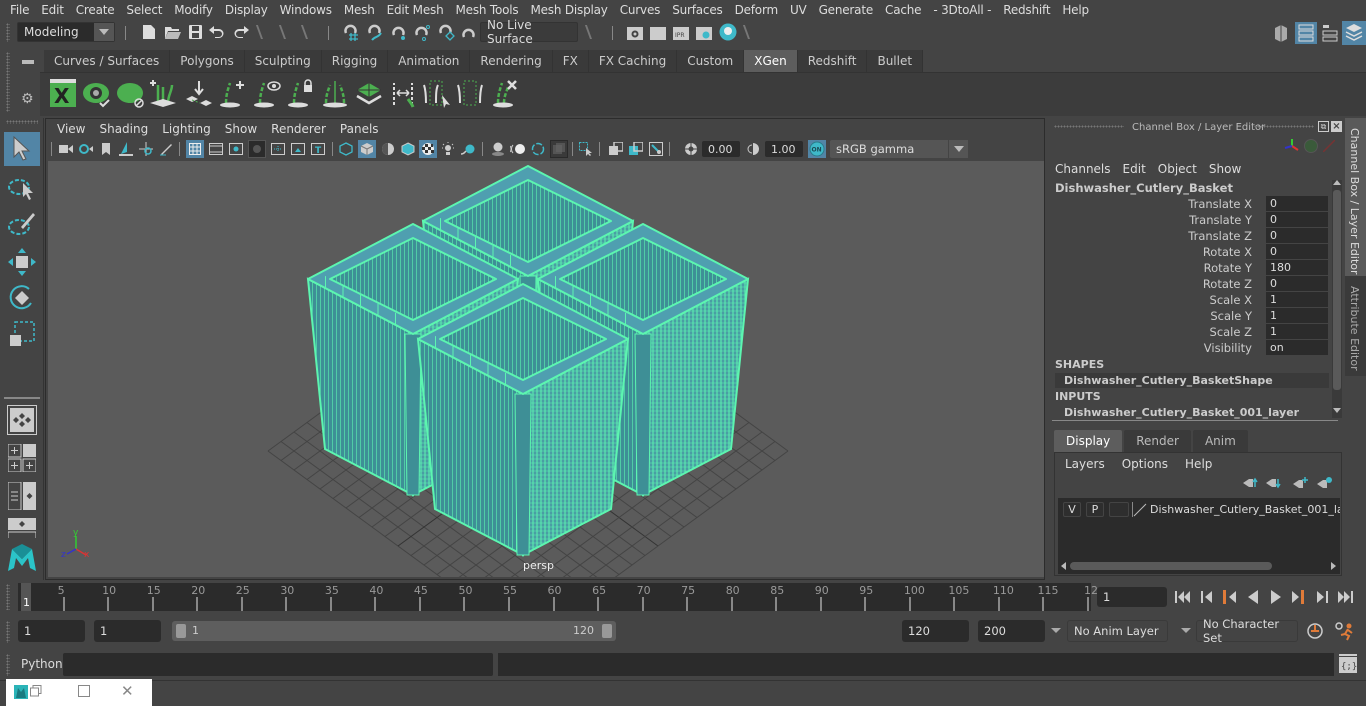  What do you see at coordinates (36, 691) in the screenshot?
I see `restore-icon` at bounding box center [36, 691].